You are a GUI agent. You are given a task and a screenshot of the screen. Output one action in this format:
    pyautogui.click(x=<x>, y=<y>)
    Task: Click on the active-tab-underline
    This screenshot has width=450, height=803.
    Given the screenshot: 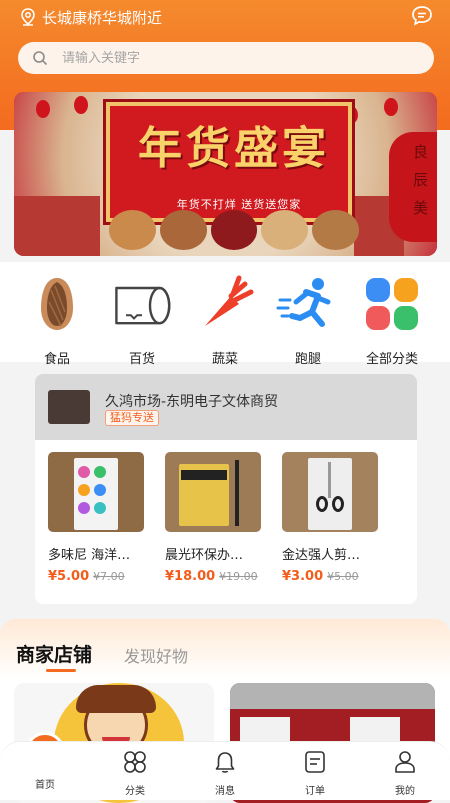 What is the action you would take?
    pyautogui.click(x=61, y=670)
    